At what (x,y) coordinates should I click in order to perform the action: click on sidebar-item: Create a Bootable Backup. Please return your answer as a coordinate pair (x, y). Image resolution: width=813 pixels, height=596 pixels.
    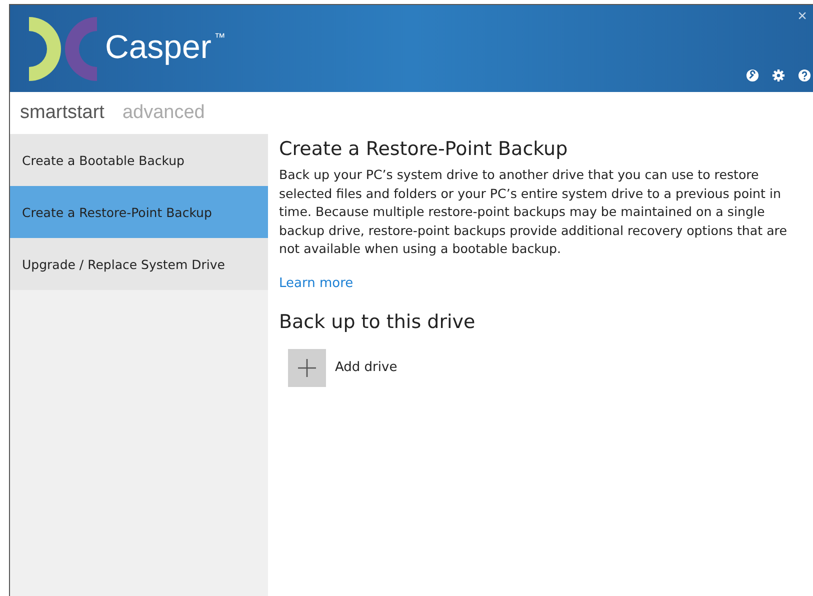
    Looking at the image, I should click on (139, 160).